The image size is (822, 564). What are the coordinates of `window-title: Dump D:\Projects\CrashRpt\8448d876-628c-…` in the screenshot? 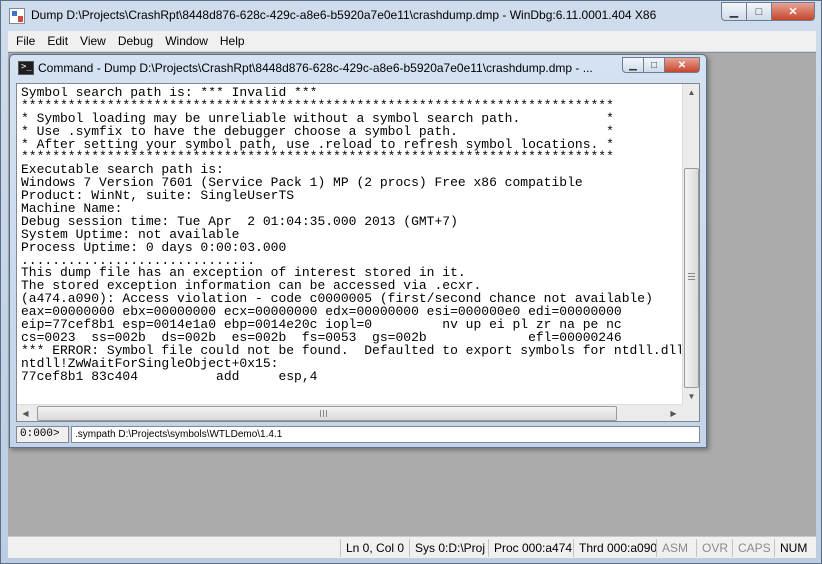 It's located at (344, 15).